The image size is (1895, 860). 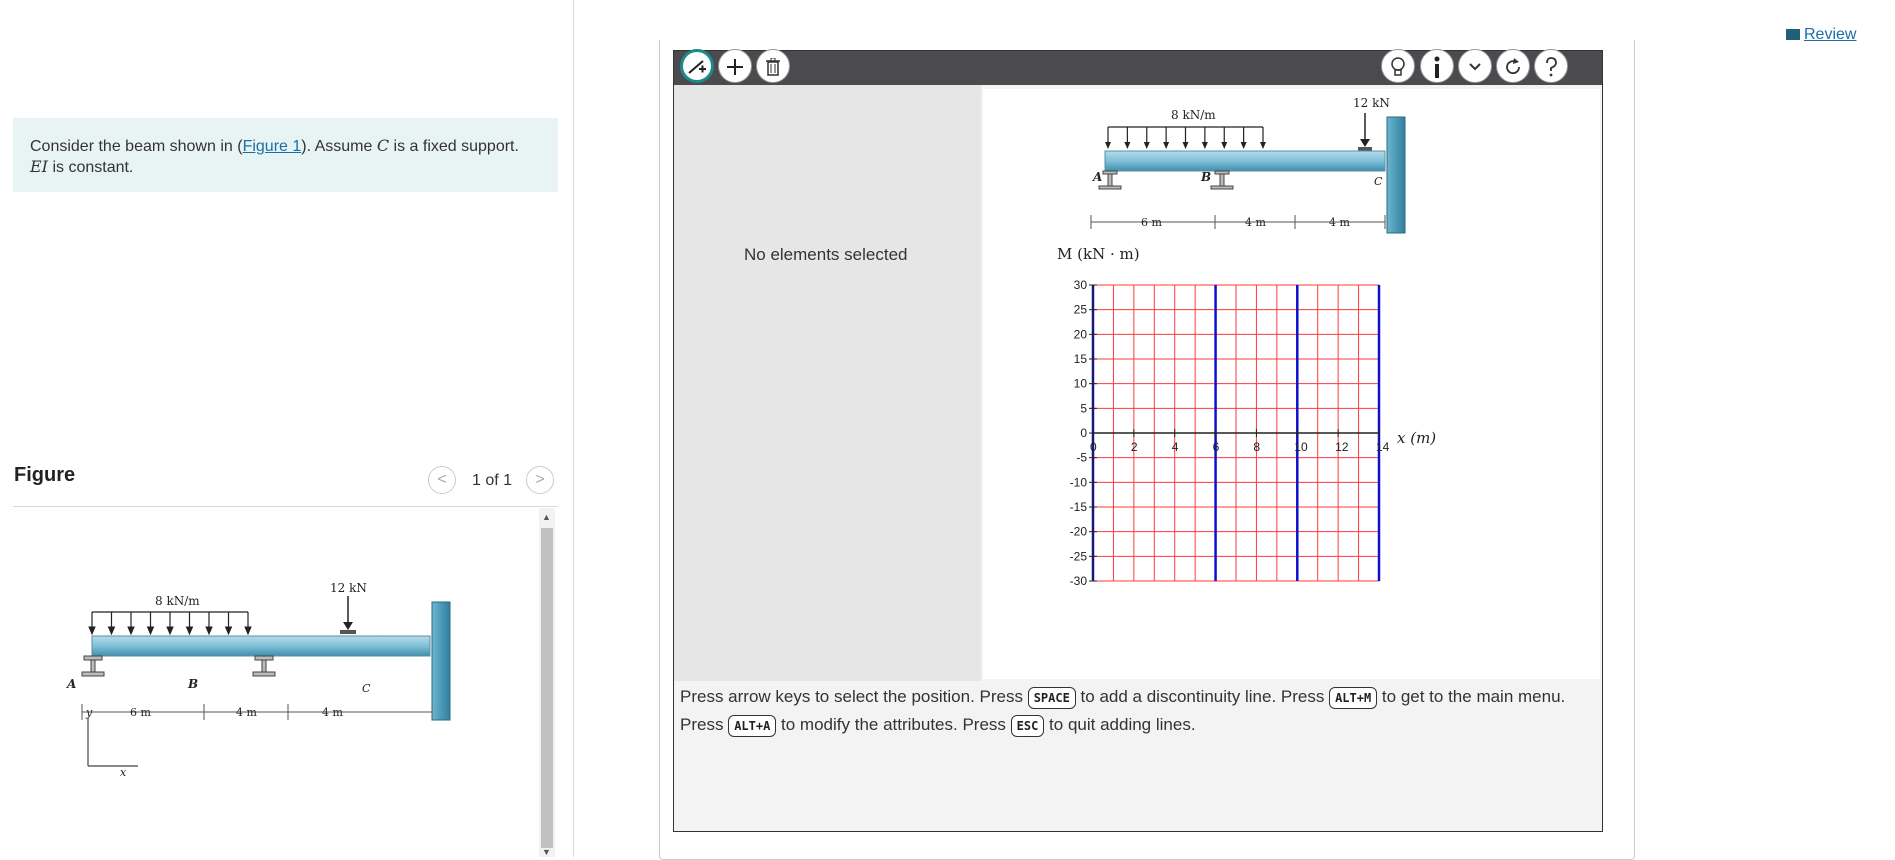 I want to click on review-link: Review, so click(x=1821, y=35).